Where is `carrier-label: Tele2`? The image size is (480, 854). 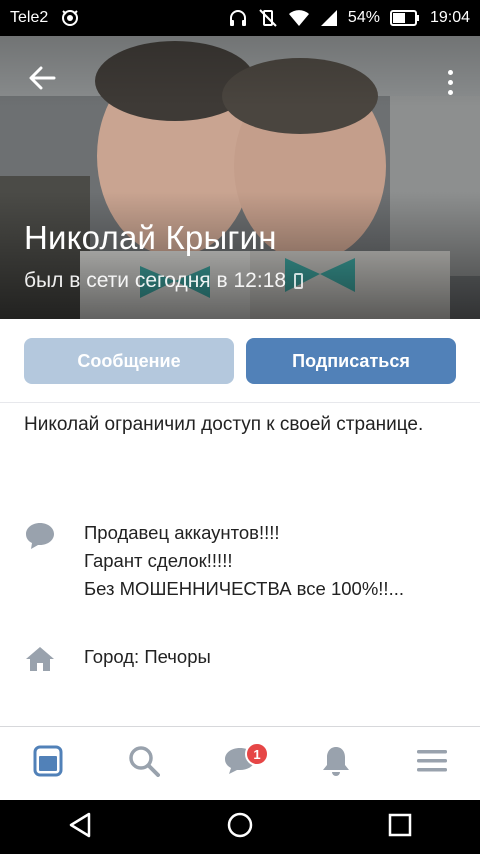
carrier-label: Tele2 is located at coordinates (29, 17).